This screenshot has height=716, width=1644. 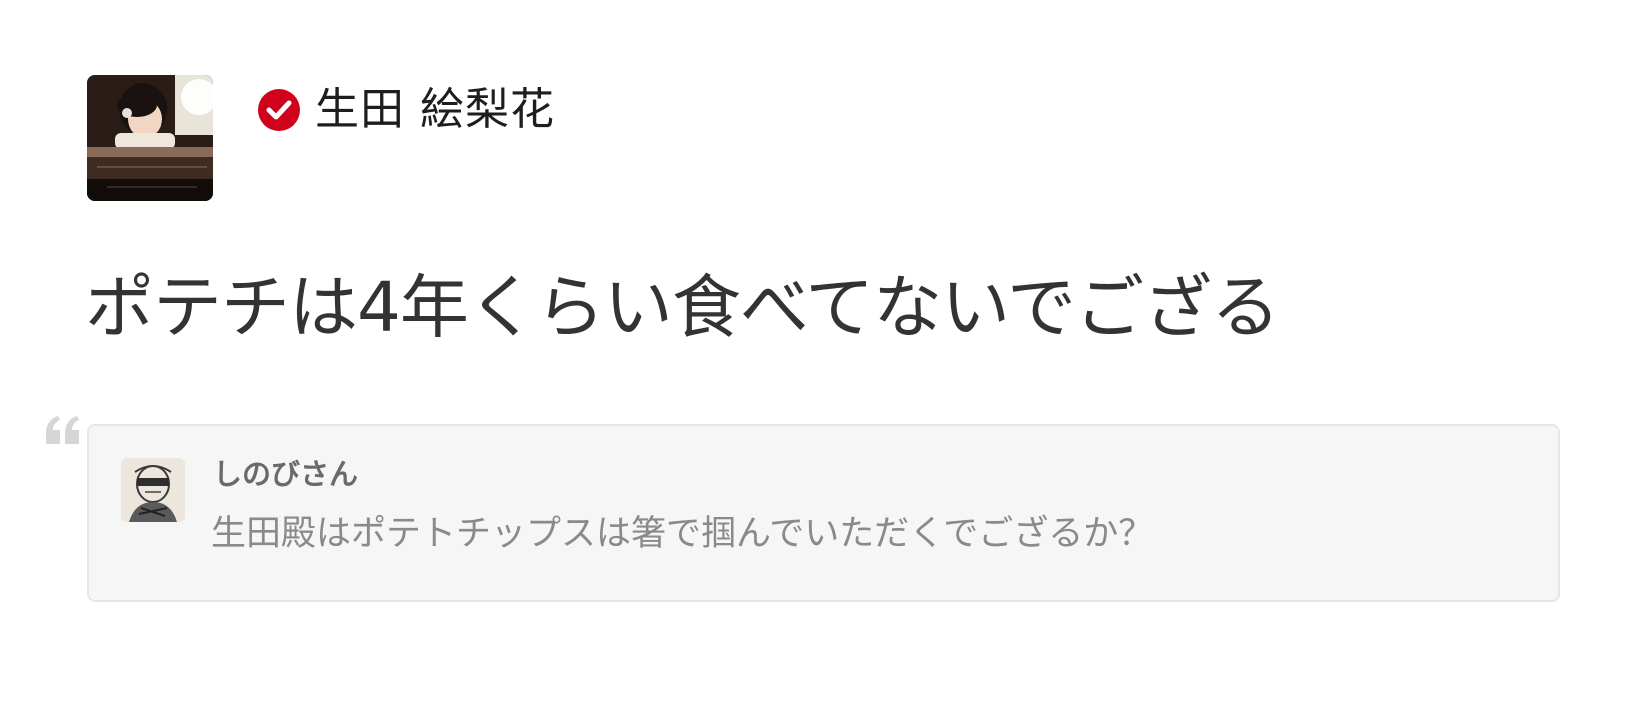 What do you see at coordinates (63, 431) in the screenshot?
I see `quote-mark-icon` at bounding box center [63, 431].